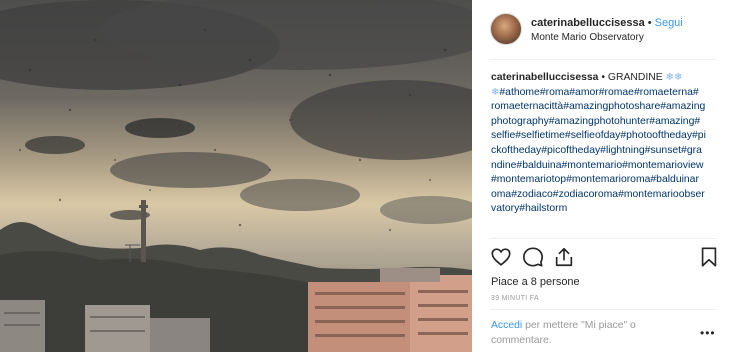 The width and height of the screenshot is (735, 352). I want to click on snowflake-icon: ❄❄, so click(674, 77).